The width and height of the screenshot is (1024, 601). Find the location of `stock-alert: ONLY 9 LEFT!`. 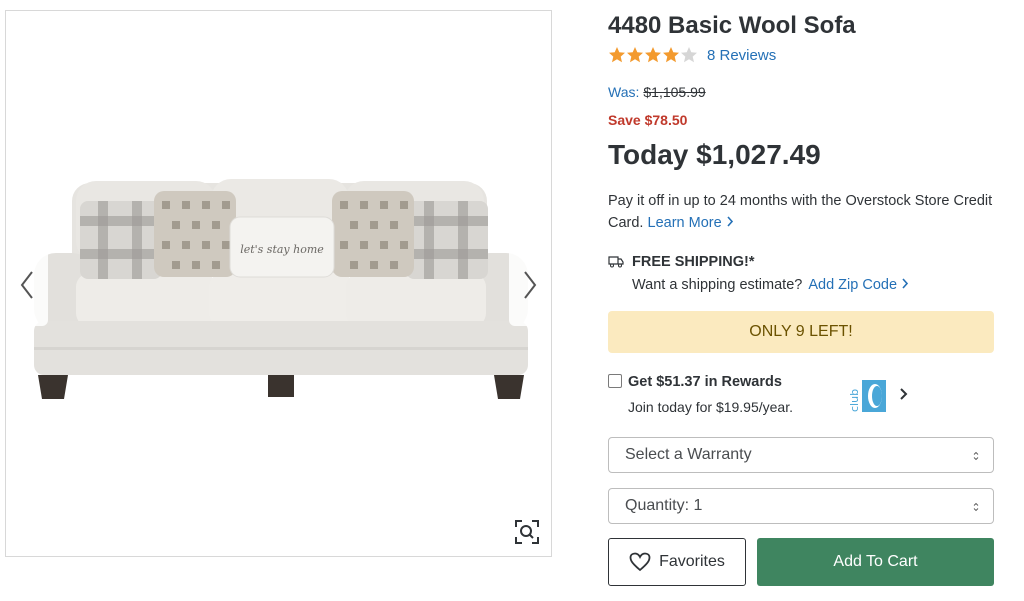

stock-alert: ONLY 9 LEFT! is located at coordinates (801, 332).